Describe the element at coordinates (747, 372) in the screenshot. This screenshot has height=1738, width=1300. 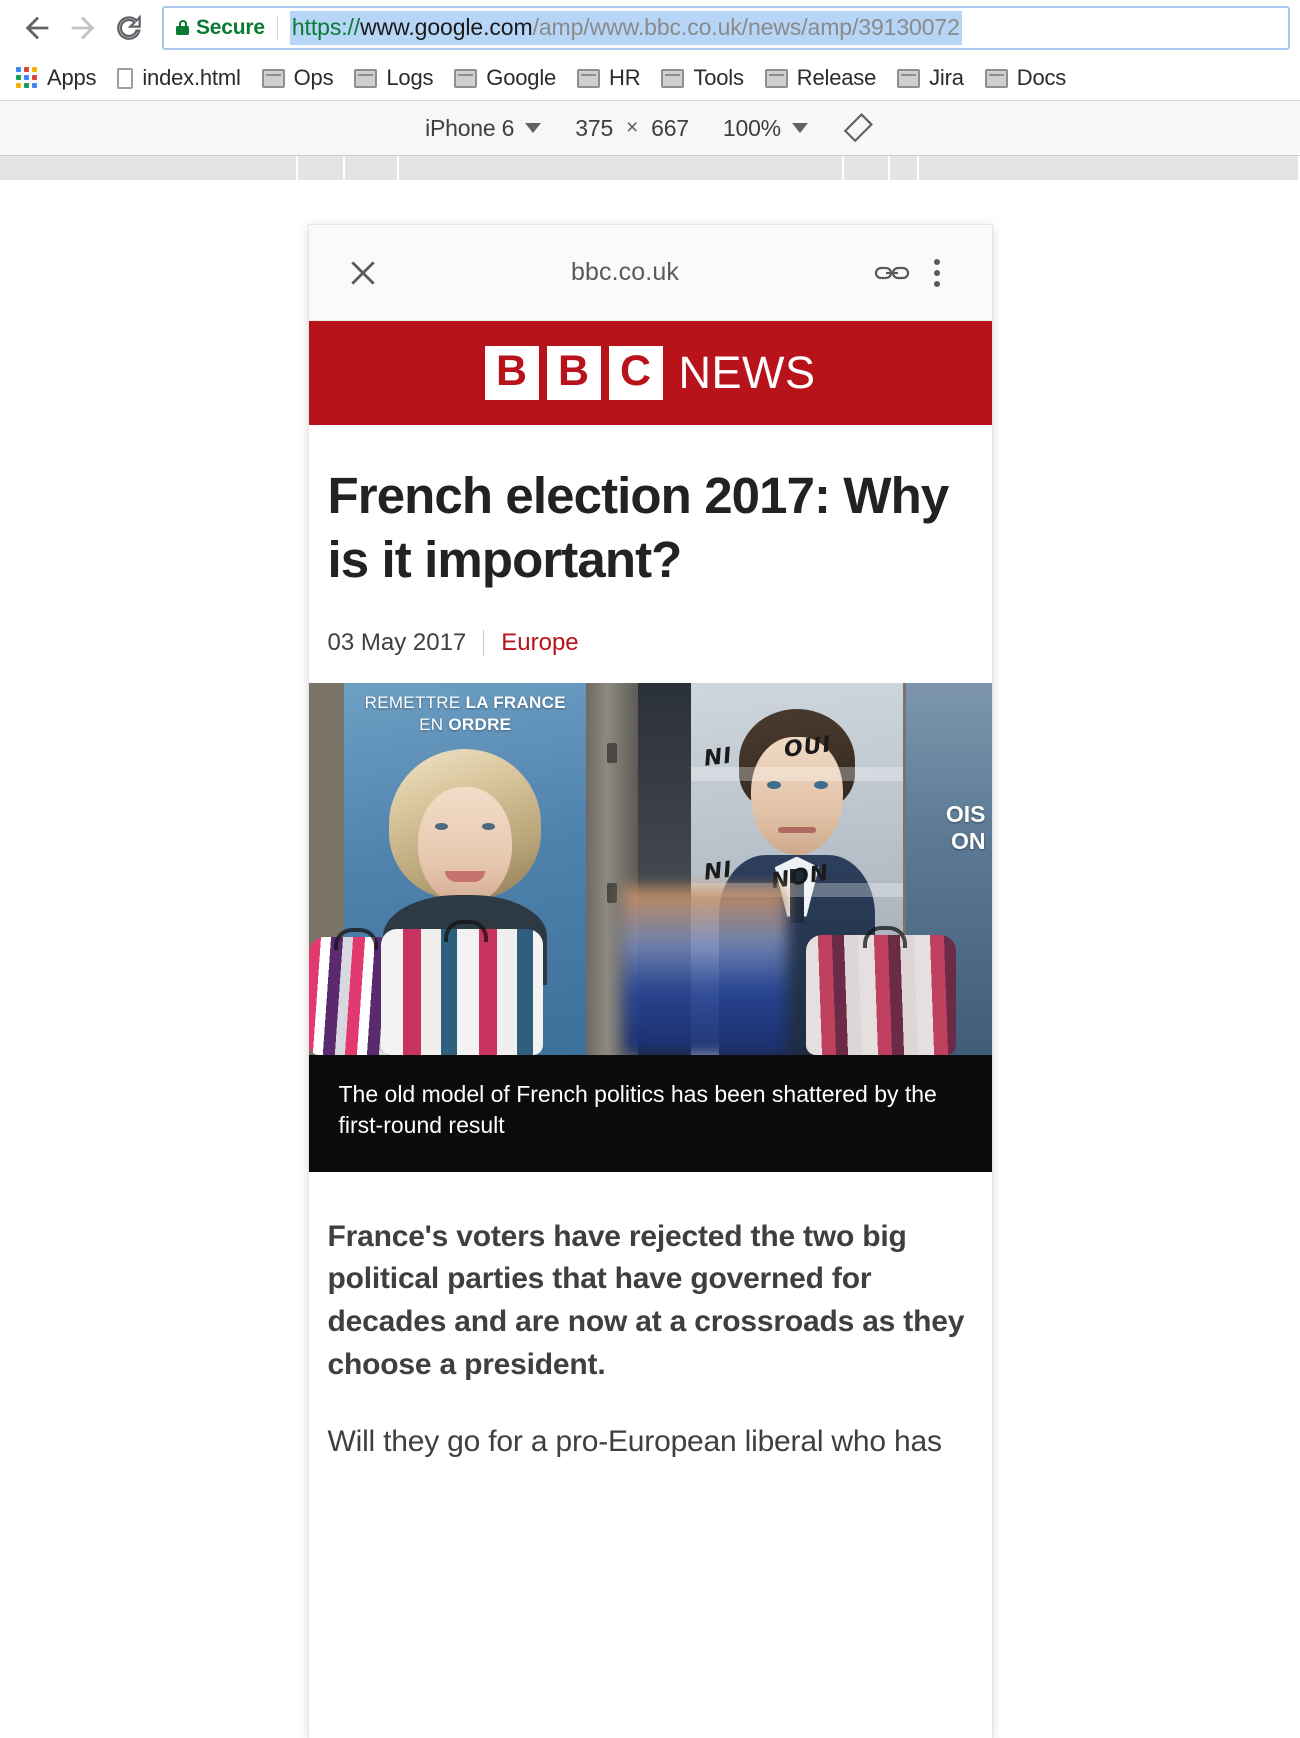
I see `bbc-news-wordmark: NEWS` at that location.